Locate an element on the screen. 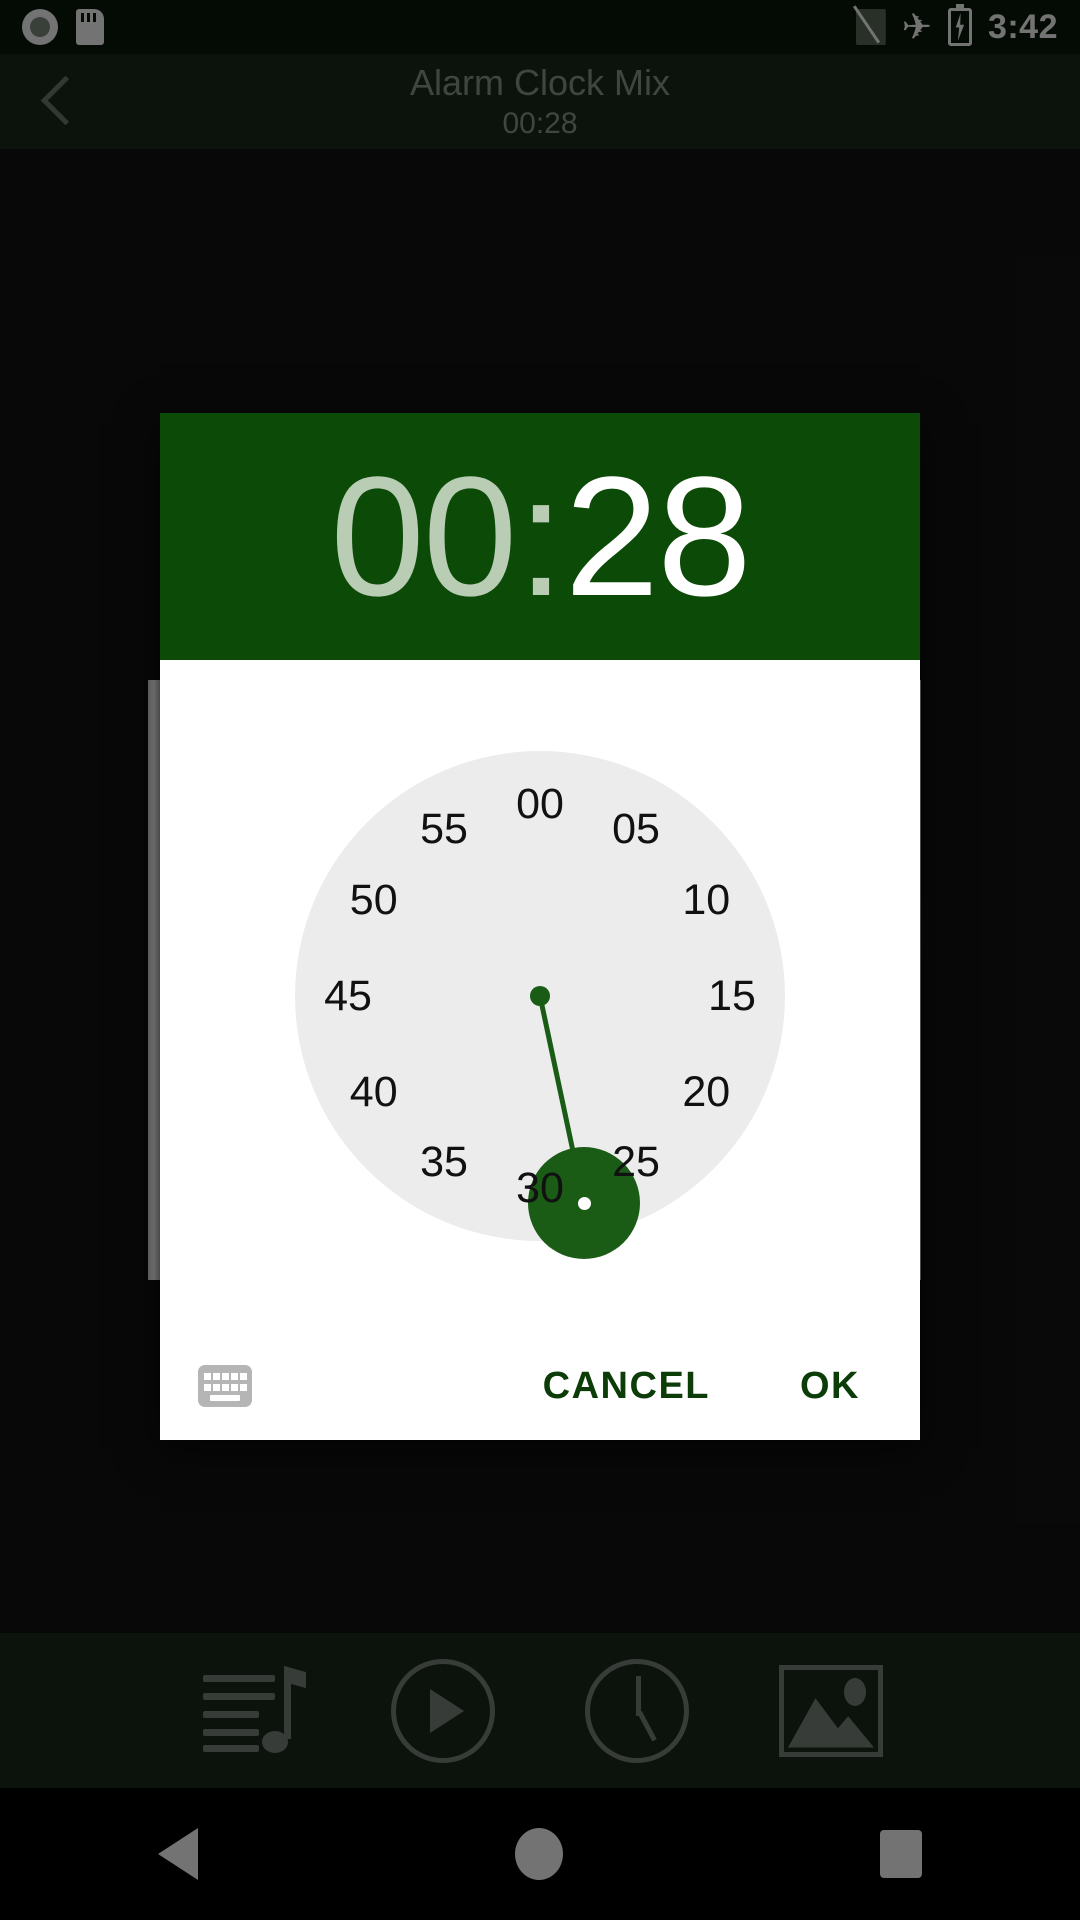  clock-center-dot is located at coordinates (540, 996).